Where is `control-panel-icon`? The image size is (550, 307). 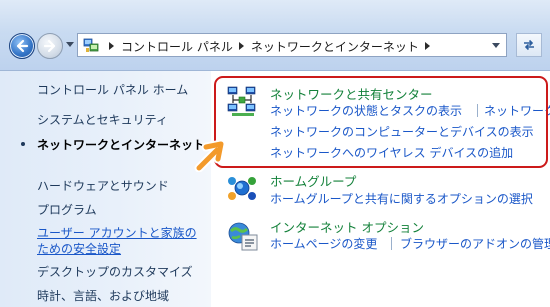
control-panel-icon is located at coordinates (91, 45).